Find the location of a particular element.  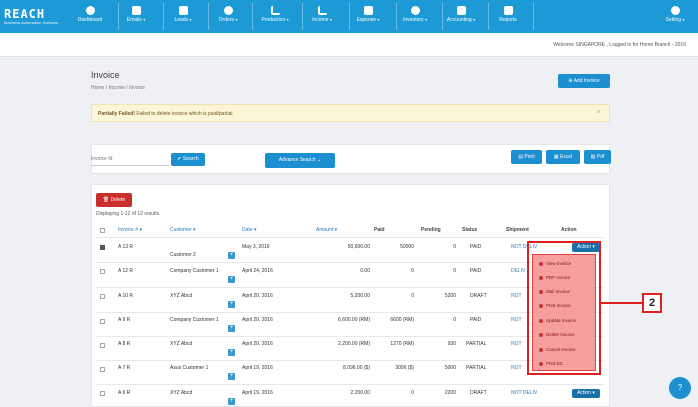

nav-setting: Setting ▾ is located at coordinates (673, 16).